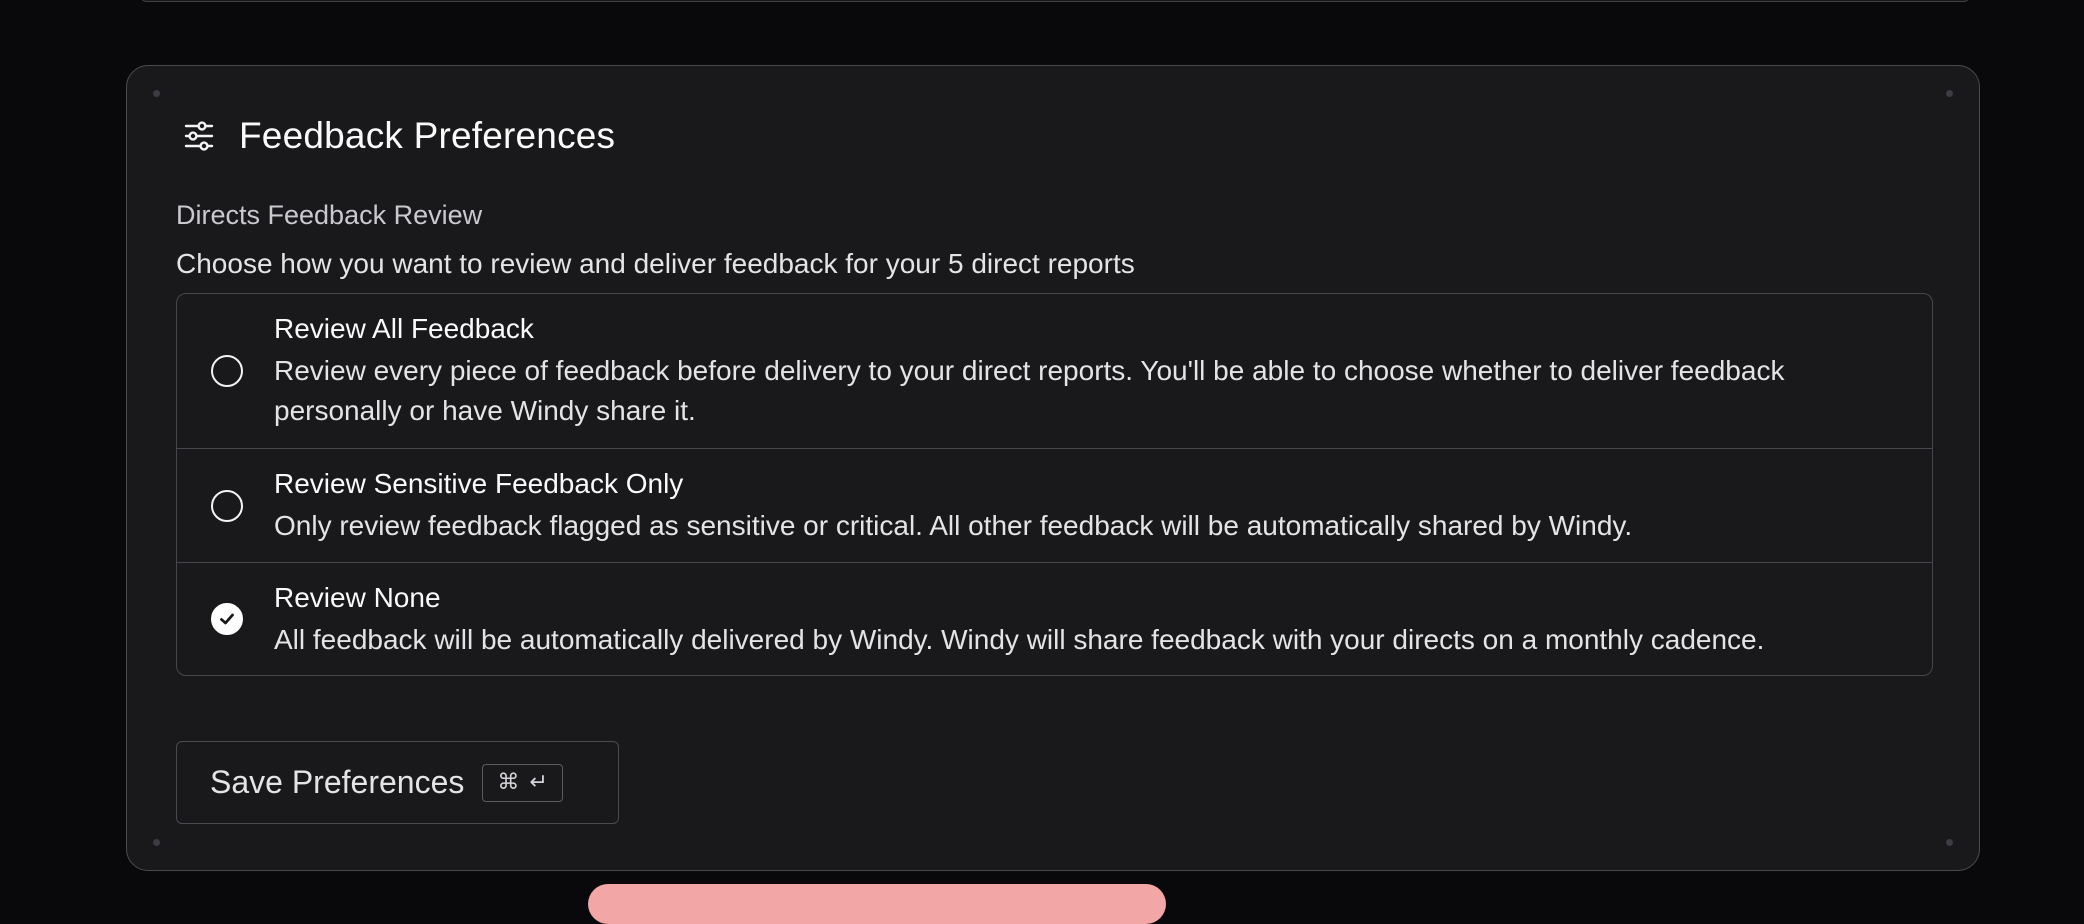 This screenshot has width=2084, height=924. I want to click on save-button-label: Save Preferences, so click(337, 782).